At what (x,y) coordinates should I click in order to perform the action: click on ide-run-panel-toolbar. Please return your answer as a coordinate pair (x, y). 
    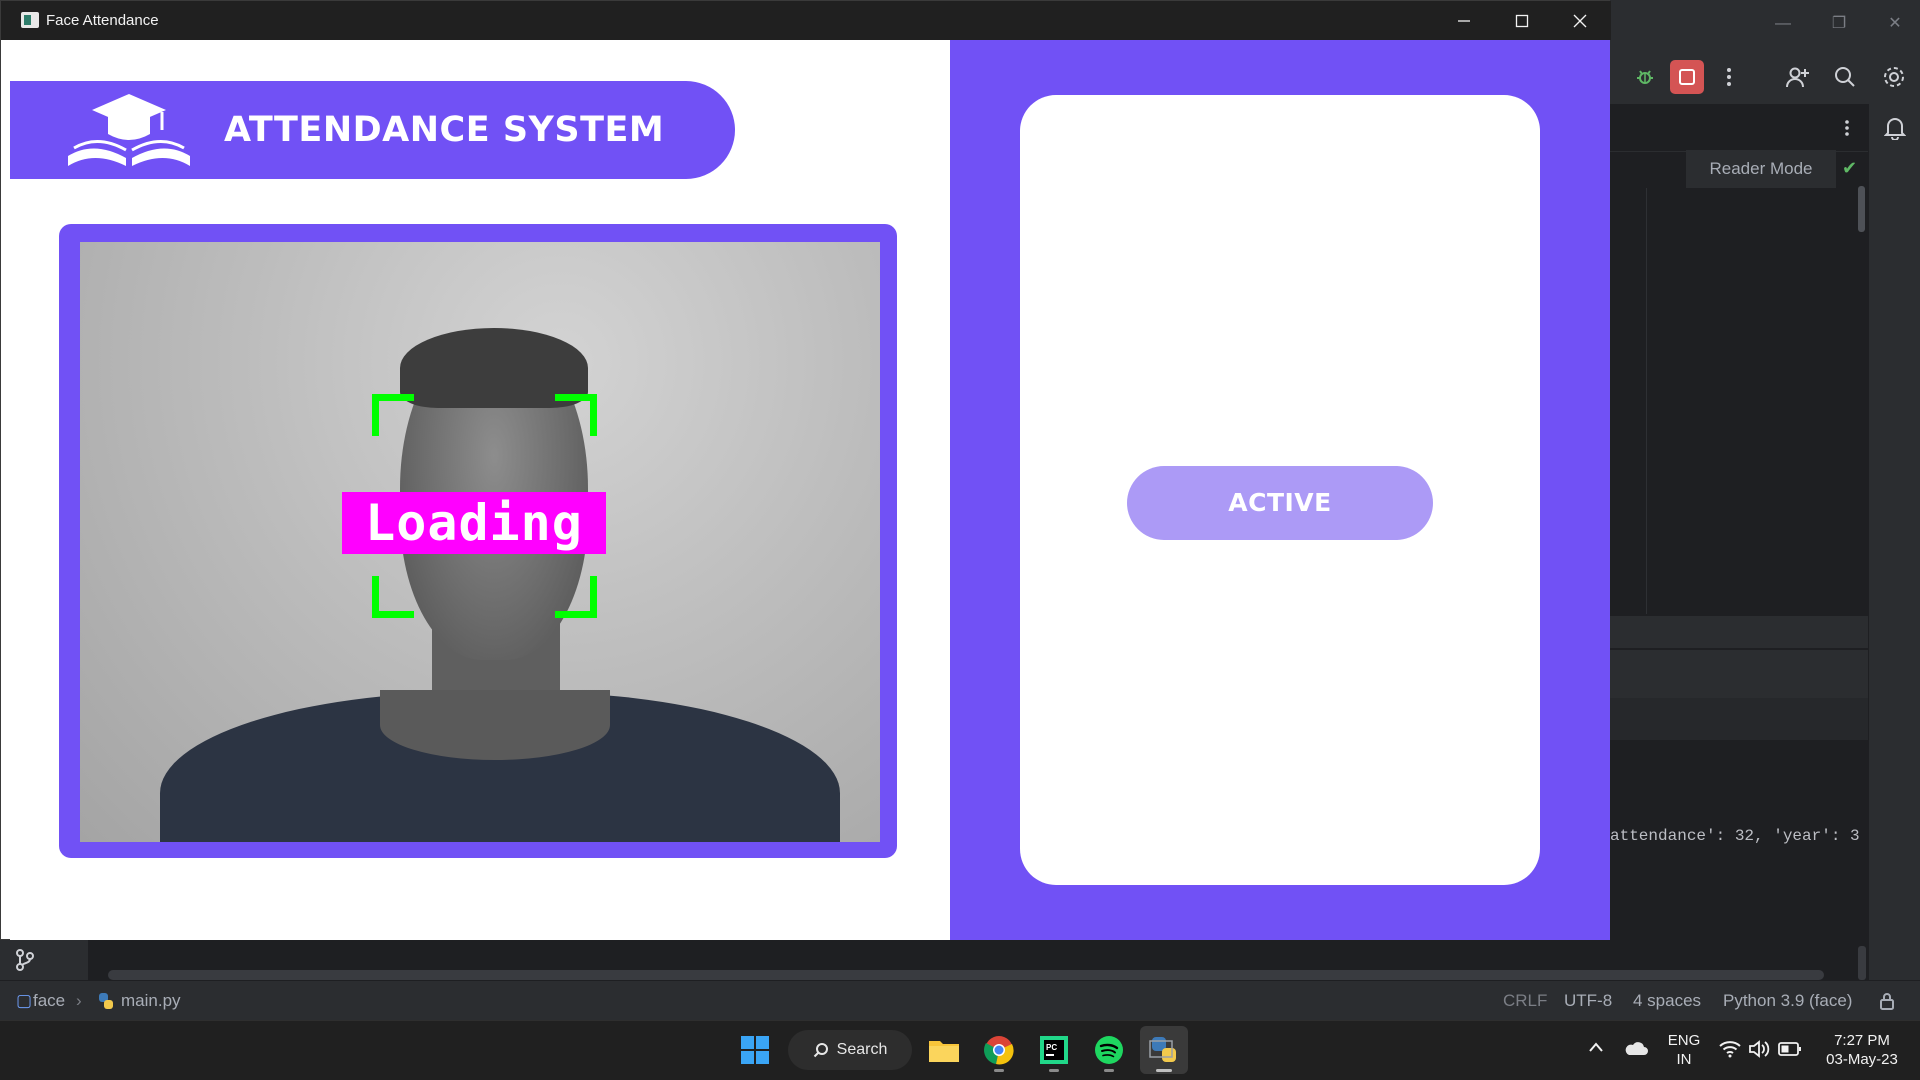
    Looking at the image, I should click on (1739, 719).